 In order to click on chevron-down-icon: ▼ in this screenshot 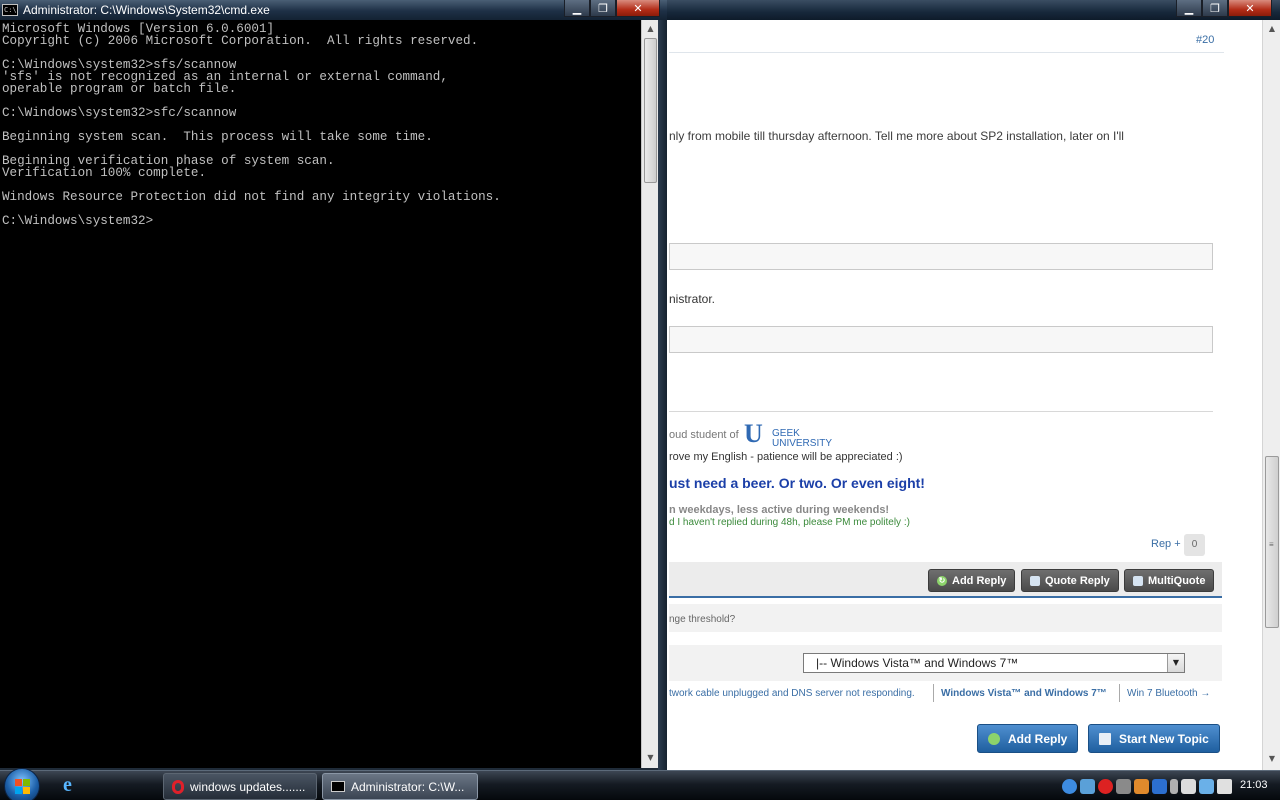, I will do `click(1175, 663)`.